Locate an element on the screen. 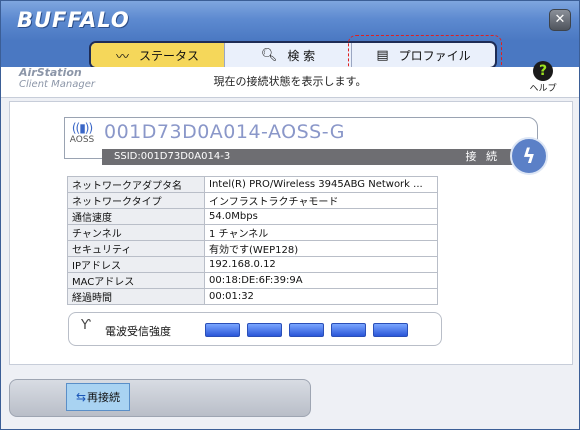  reconnect-button: ⇆ 再接続 is located at coordinates (98, 397).